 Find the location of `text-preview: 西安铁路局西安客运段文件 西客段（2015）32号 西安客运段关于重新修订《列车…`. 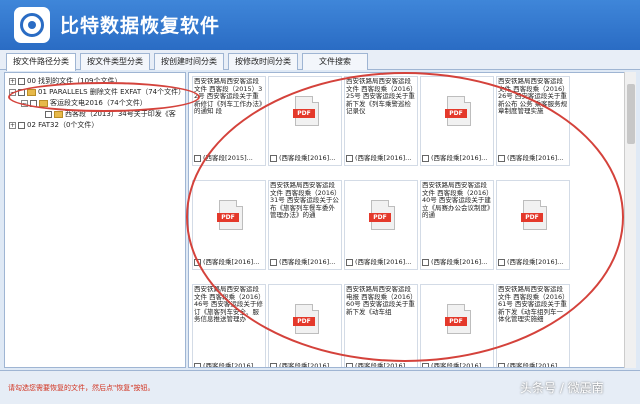

text-preview: 西安铁路局西安客运段文件 西客段（2015）32号 西安客运段关于重新修订《列车… is located at coordinates (228, 96).